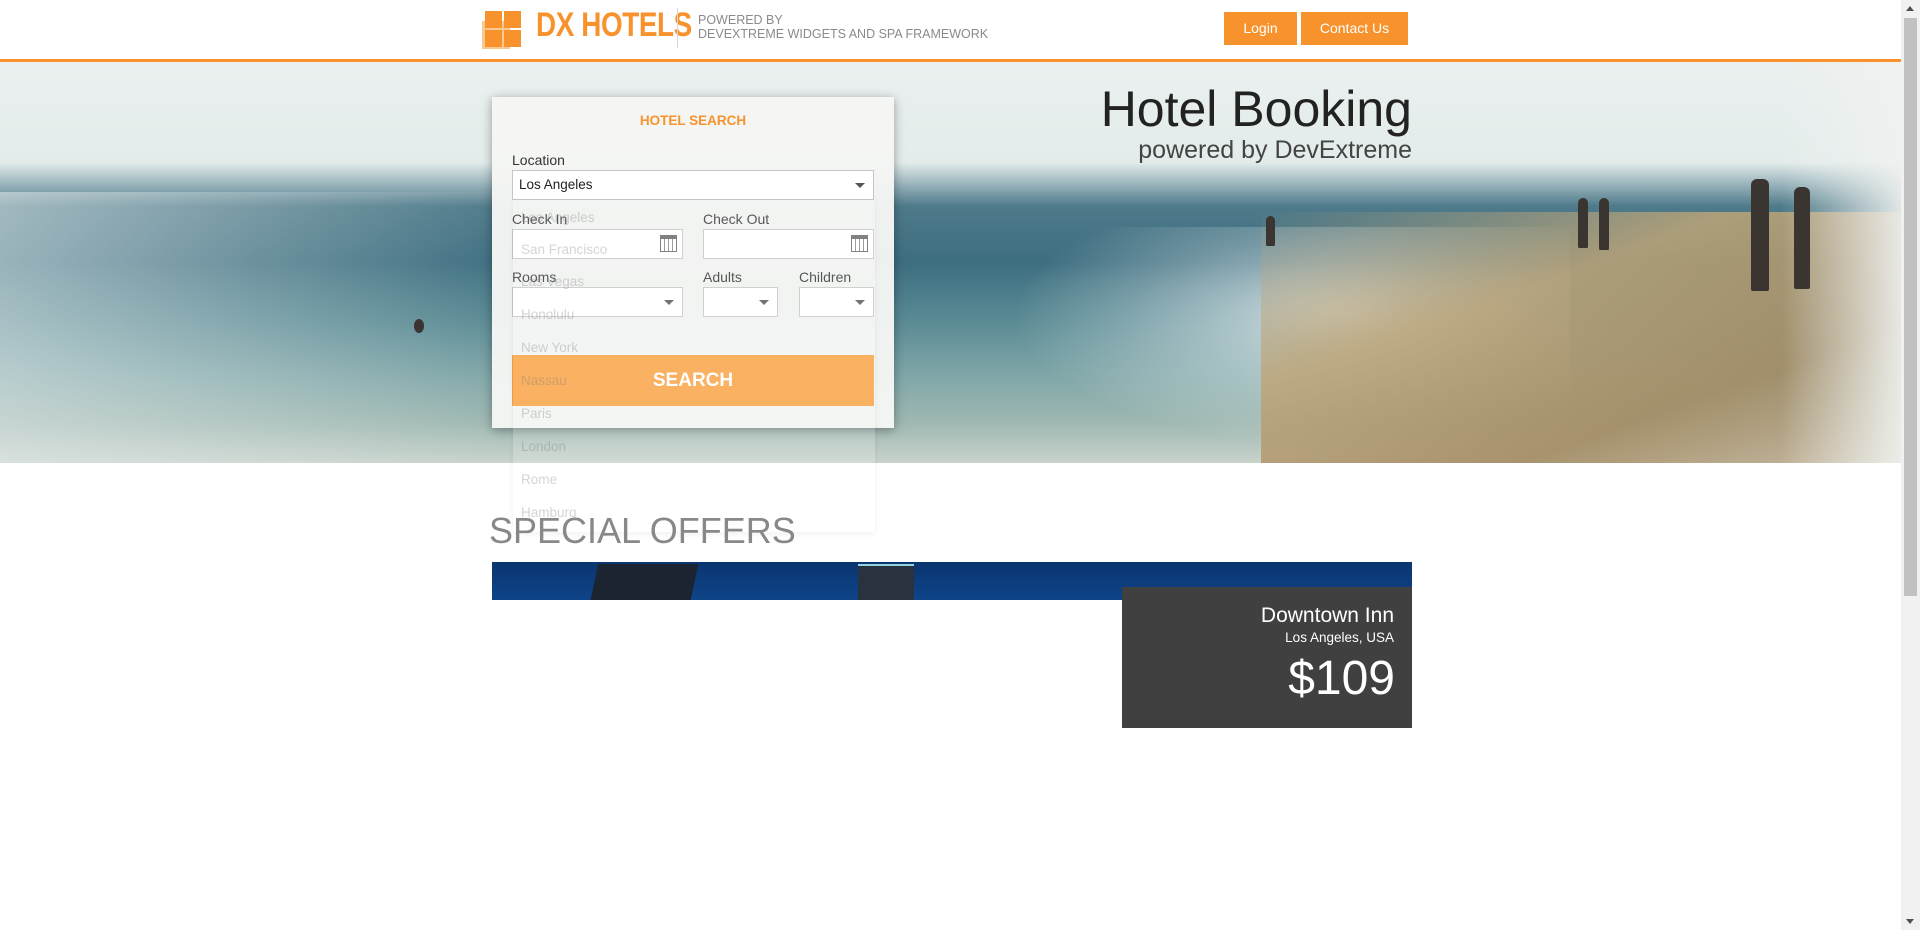 This screenshot has height=930, width=1920. I want to click on location-option: London, so click(543, 446).